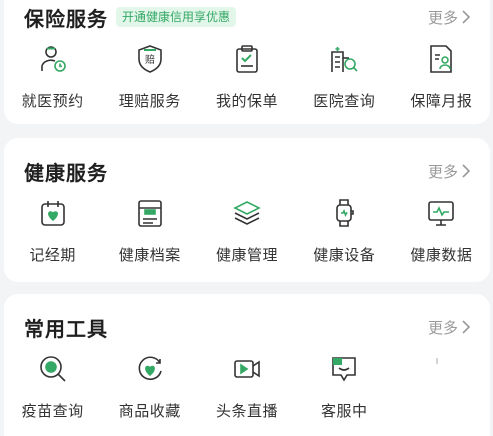 This screenshot has height=436, width=493. I want to click on partially-hidden-icon, so click(437, 361).